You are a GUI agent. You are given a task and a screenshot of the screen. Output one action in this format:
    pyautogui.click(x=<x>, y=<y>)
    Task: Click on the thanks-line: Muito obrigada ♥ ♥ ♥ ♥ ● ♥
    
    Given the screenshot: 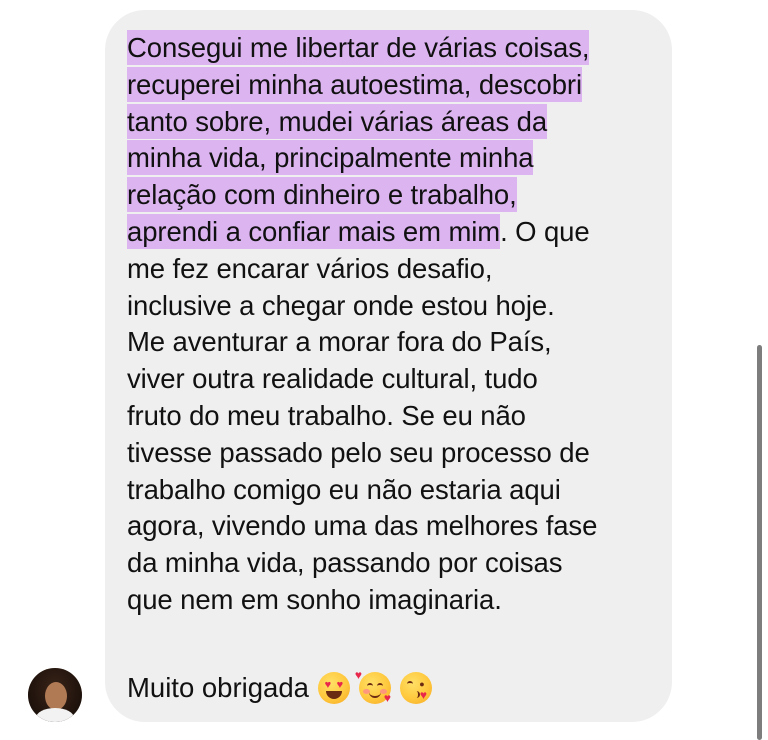 What is the action you would take?
    pyautogui.click(x=279, y=687)
    